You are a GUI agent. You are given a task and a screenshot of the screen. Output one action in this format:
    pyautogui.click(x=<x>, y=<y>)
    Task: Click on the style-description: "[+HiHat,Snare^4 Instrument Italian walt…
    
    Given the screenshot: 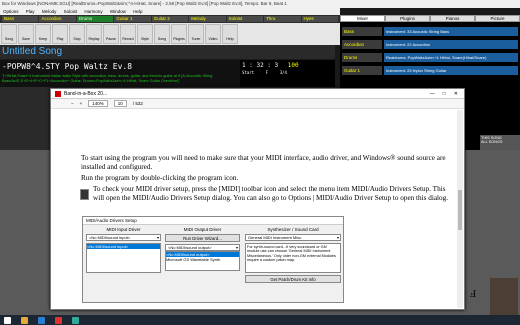 What is the action you would take?
    pyautogui.click(x=120, y=80)
    